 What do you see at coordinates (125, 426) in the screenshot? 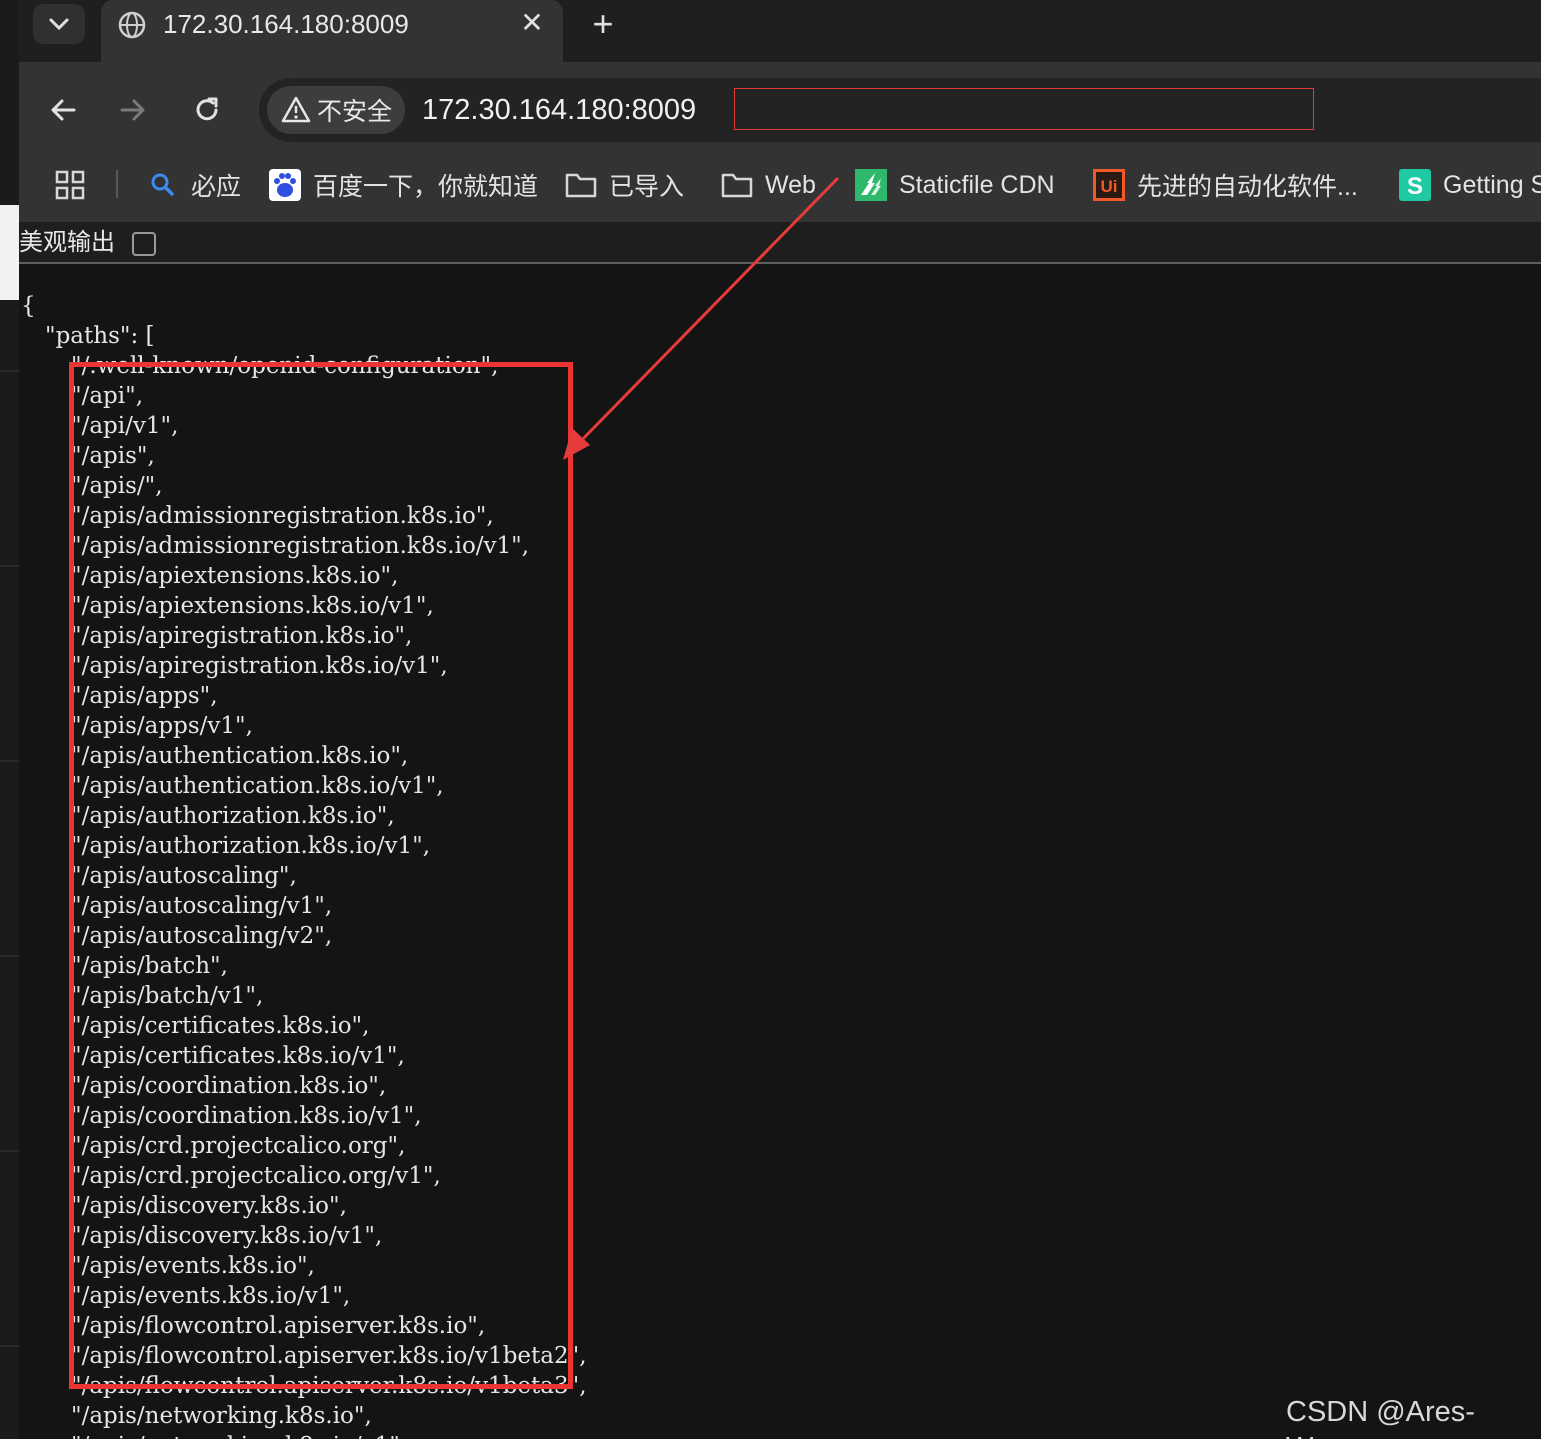
I see `json-path-entry: "/api/v1",` at bounding box center [125, 426].